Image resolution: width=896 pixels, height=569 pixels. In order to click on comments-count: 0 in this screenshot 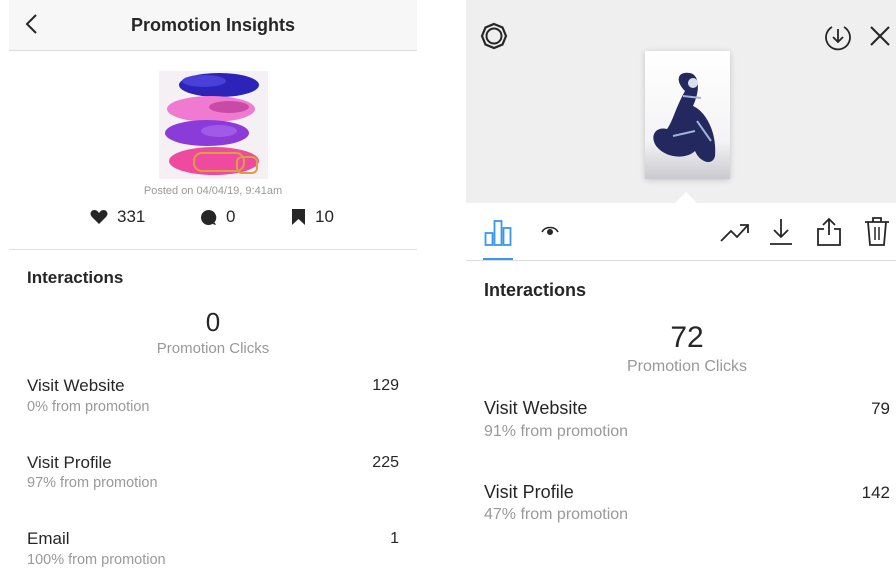, I will do `click(231, 216)`.